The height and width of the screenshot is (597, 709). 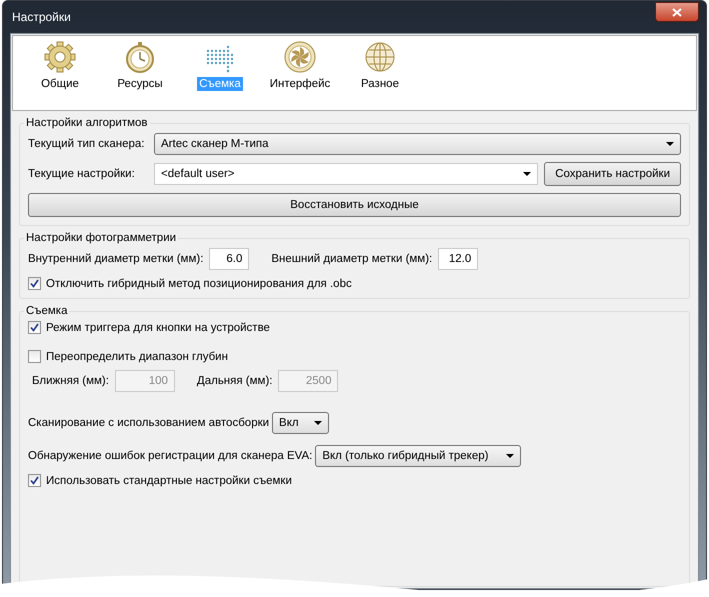 I want to click on save-settings-button: Сохранить настройки, so click(x=612, y=174).